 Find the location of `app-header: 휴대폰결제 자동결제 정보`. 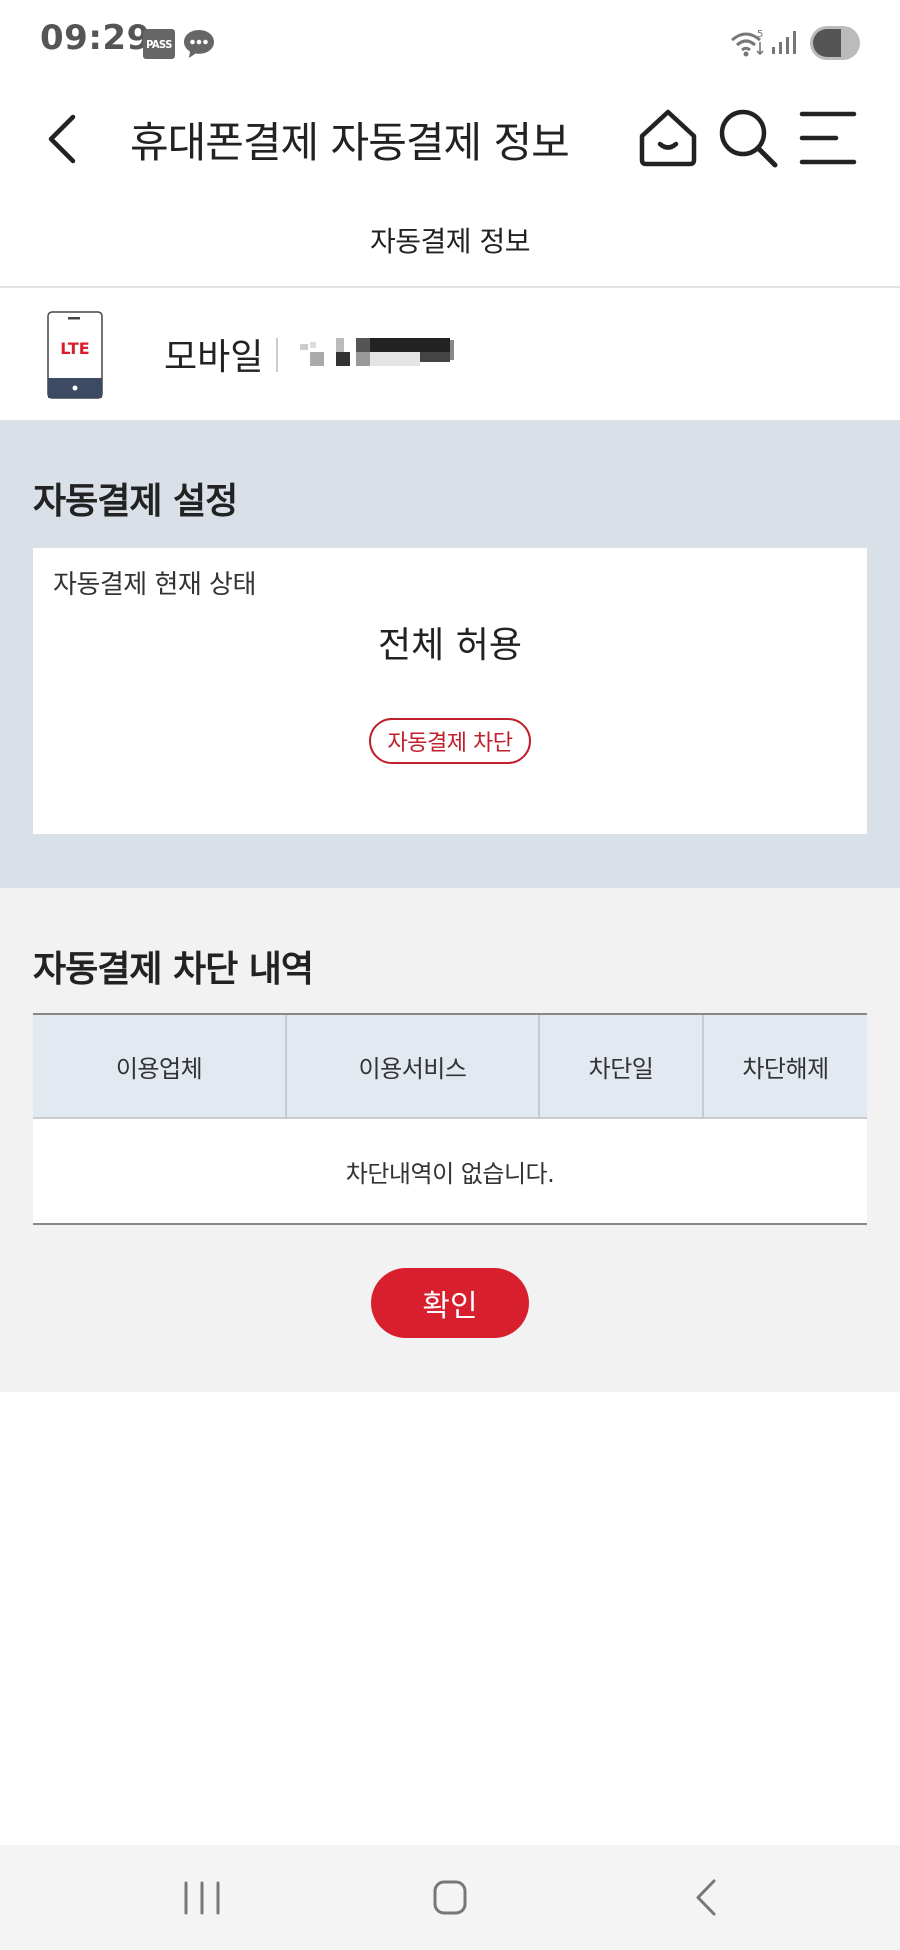

app-header: 휴대폰결제 자동결제 정보 is located at coordinates (450, 139).